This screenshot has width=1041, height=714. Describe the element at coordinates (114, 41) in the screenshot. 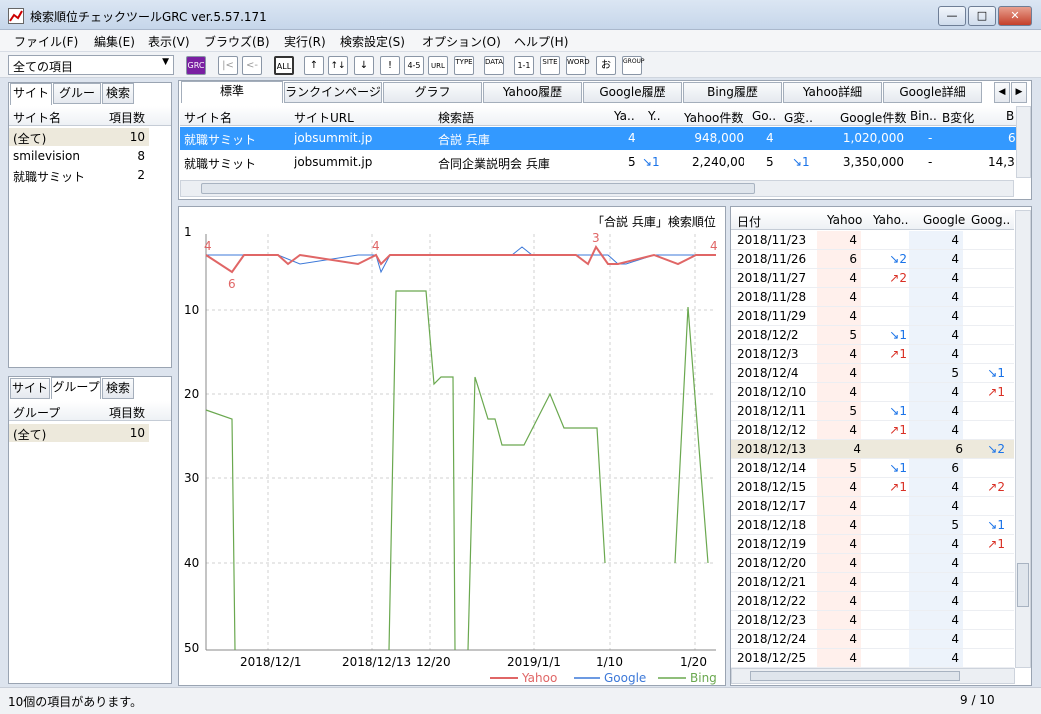

I see `menu-edit: 編集(E)` at that location.